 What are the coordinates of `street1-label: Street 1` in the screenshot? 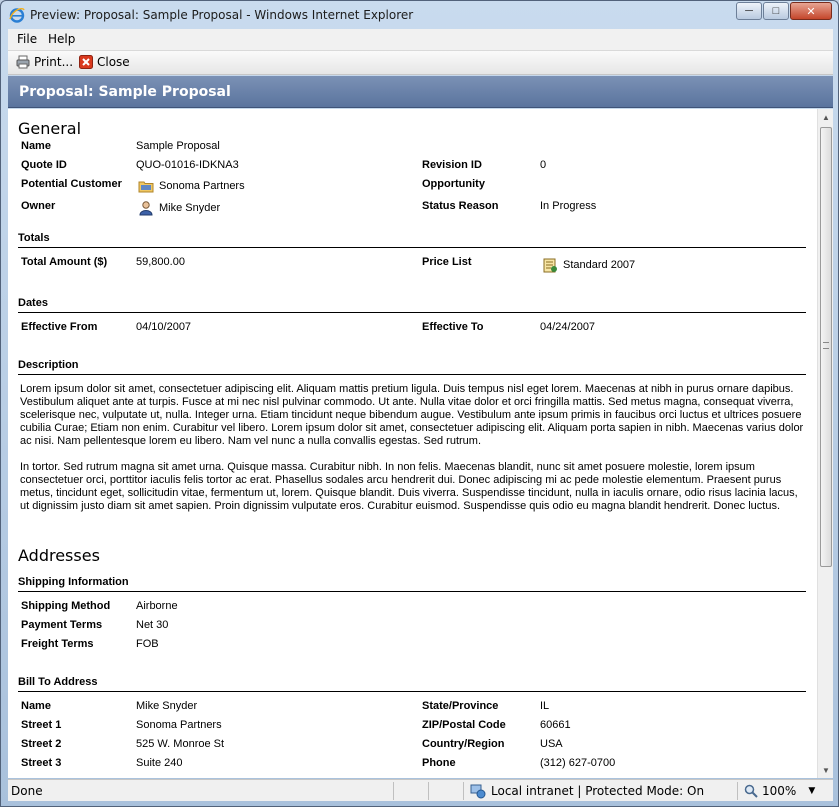 It's located at (41, 725).